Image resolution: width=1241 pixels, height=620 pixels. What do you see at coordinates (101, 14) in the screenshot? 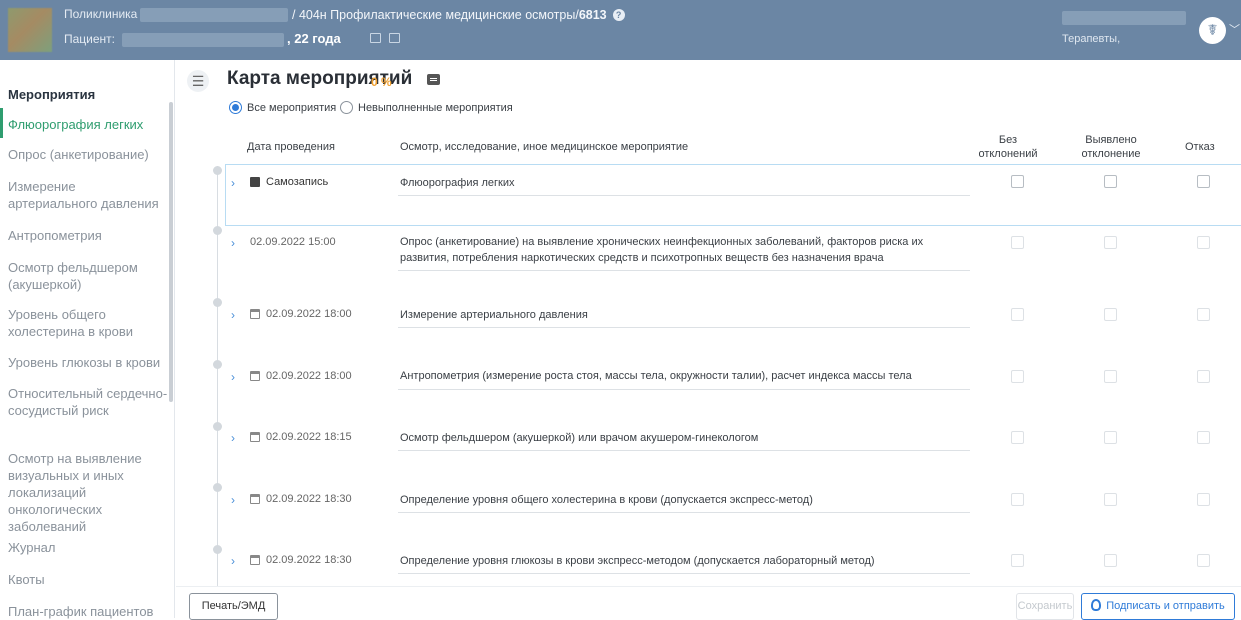
I see `clinic-label: Поликлиника` at bounding box center [101, 14].